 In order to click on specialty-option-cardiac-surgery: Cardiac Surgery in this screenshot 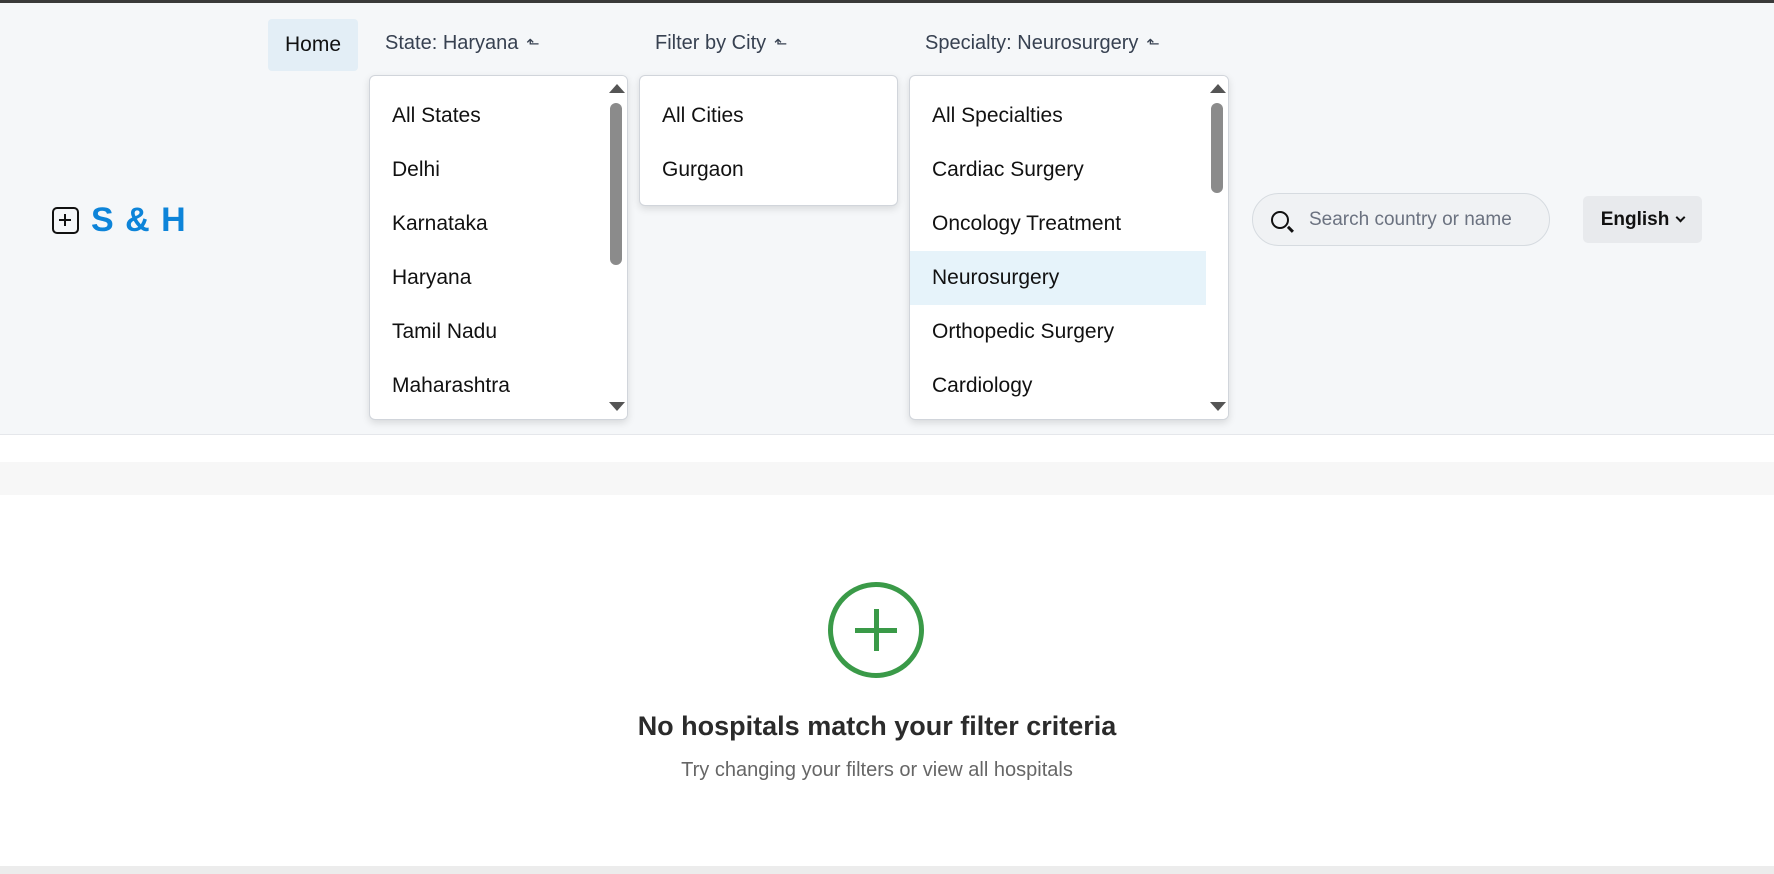, I will do `click(1058, 170)`.